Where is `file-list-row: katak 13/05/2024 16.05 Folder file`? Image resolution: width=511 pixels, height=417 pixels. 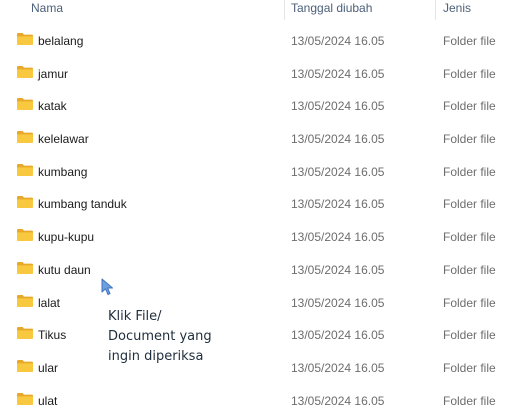 file-list-row: katak 13/05/2024 16.05 Folder file is located at coordinates (255, 106).